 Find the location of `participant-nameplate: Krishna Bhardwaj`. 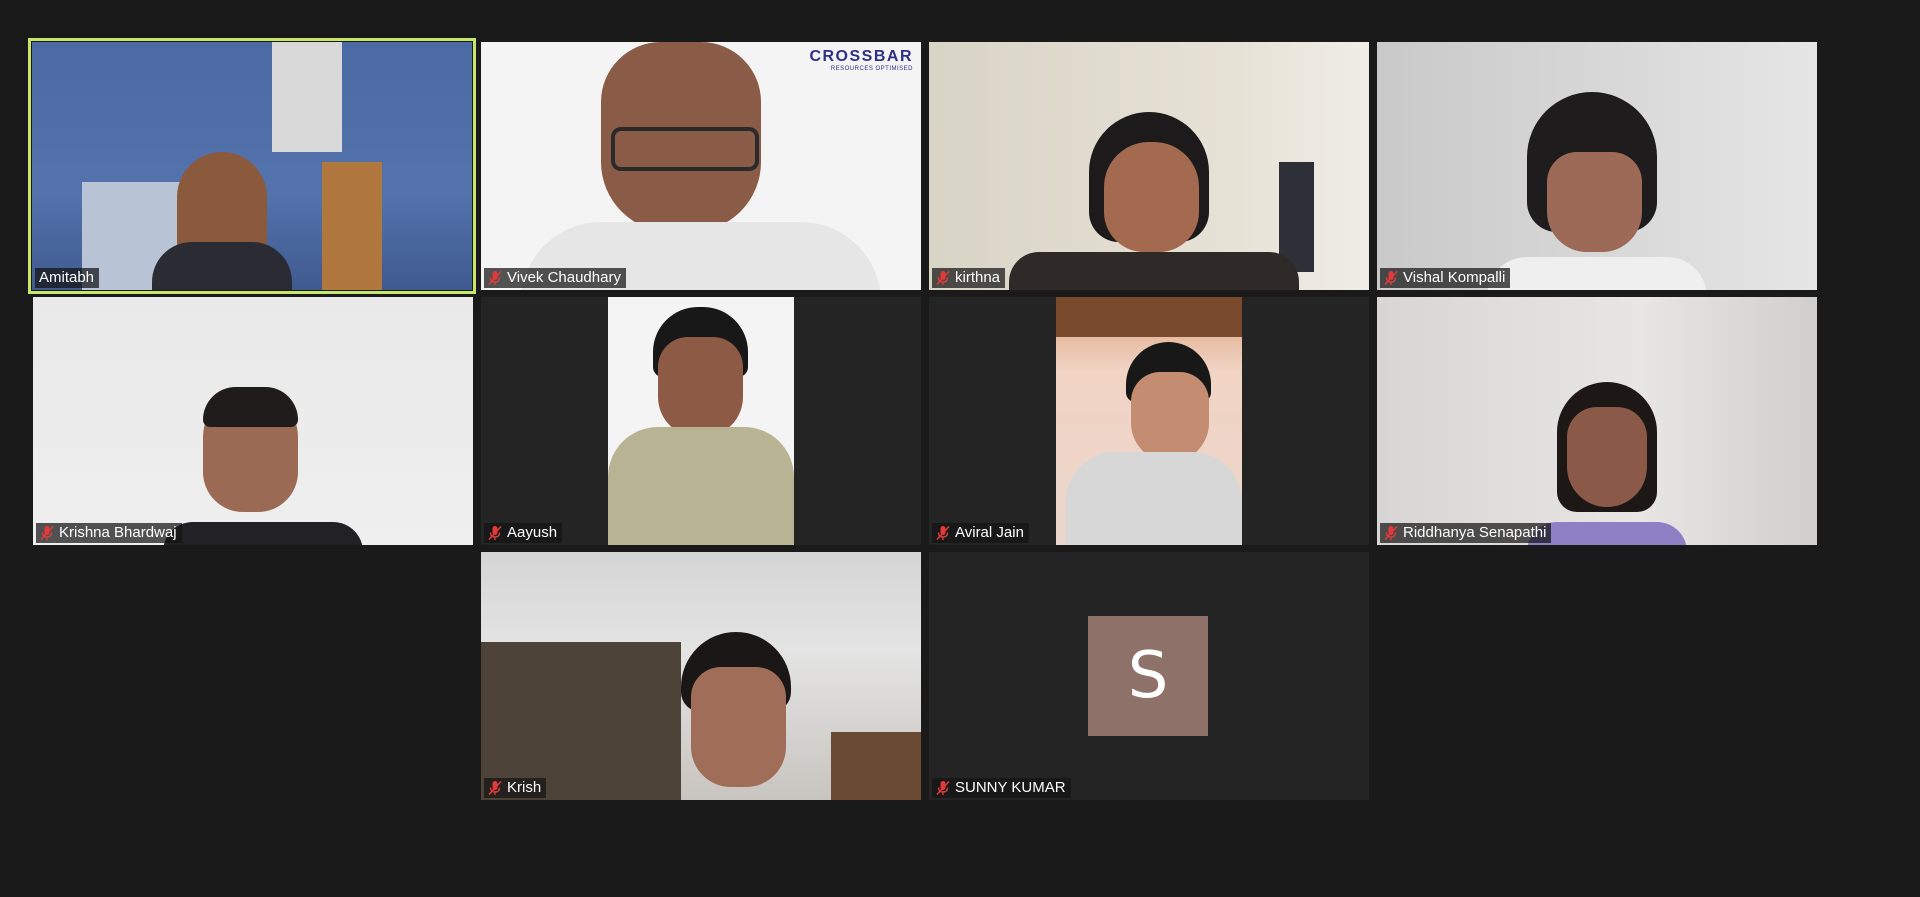

participant-nameplate: Krishna Bhardwaj is located at coordinates (109, 533).